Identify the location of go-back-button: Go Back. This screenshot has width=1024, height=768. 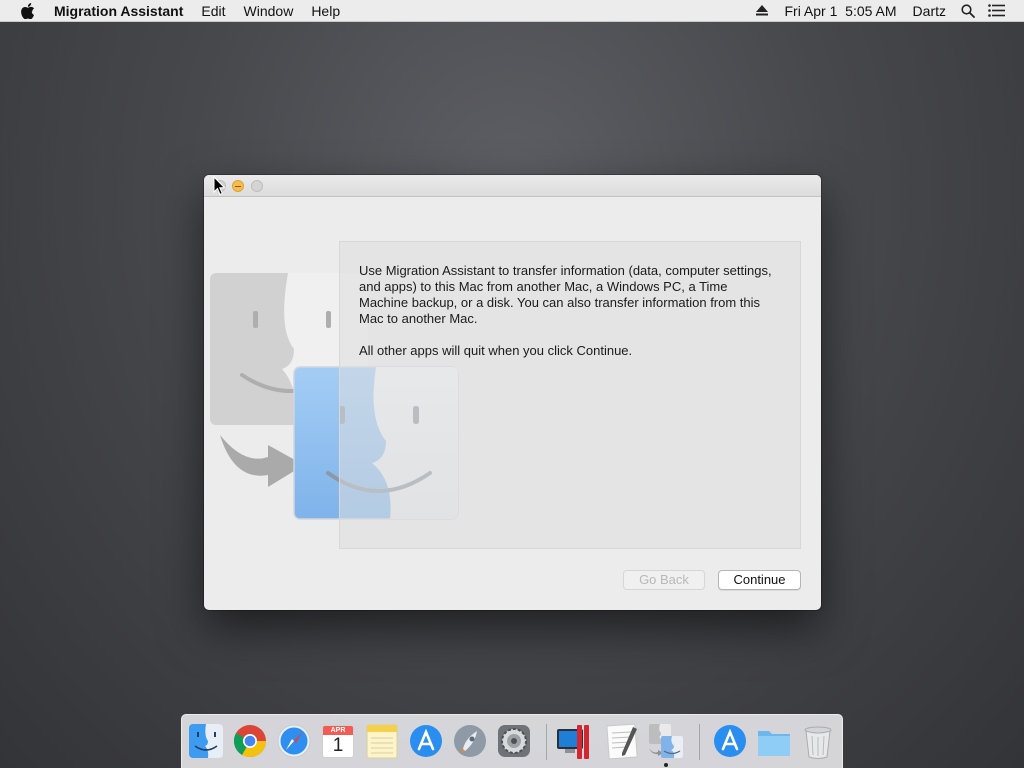
(664, 580).